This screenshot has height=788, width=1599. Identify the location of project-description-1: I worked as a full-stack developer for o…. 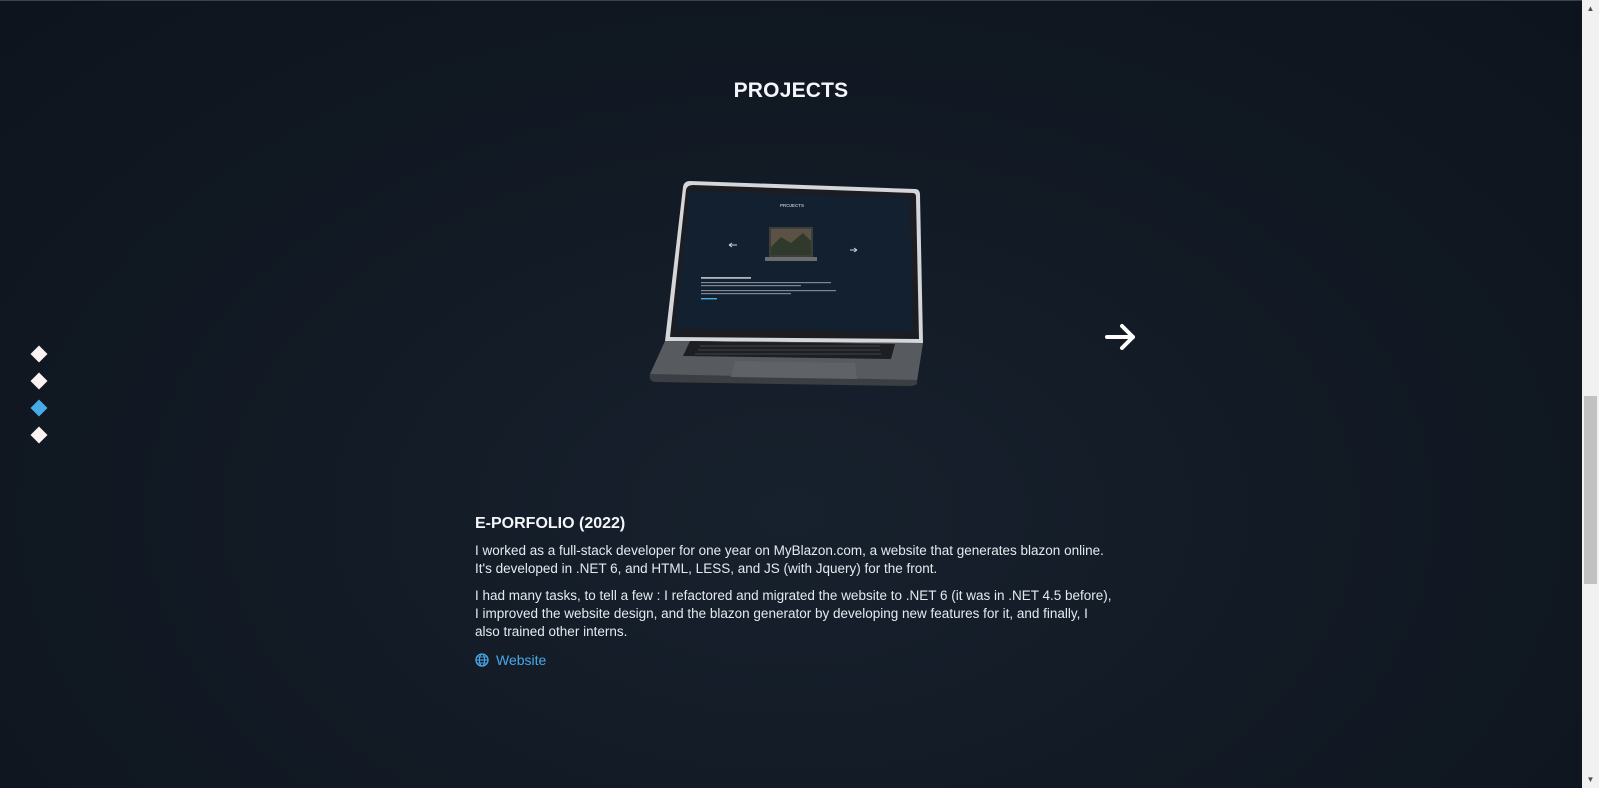
(789, 559).